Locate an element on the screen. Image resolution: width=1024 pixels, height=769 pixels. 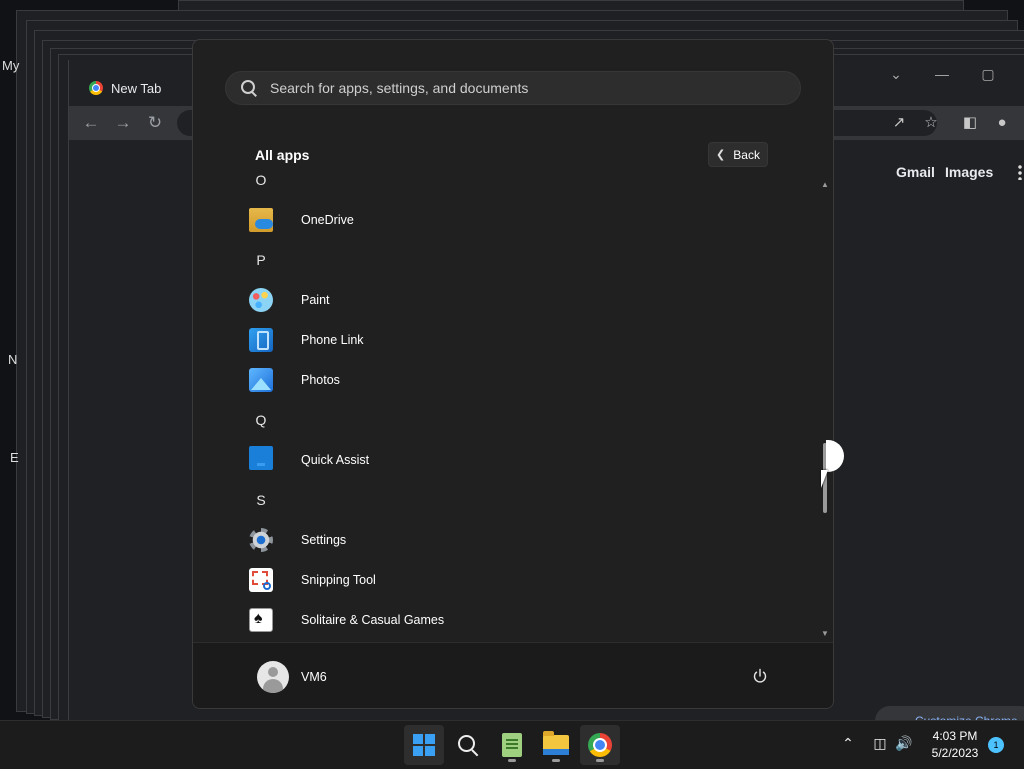
images-link: Images is located at coordinates (969, 172).